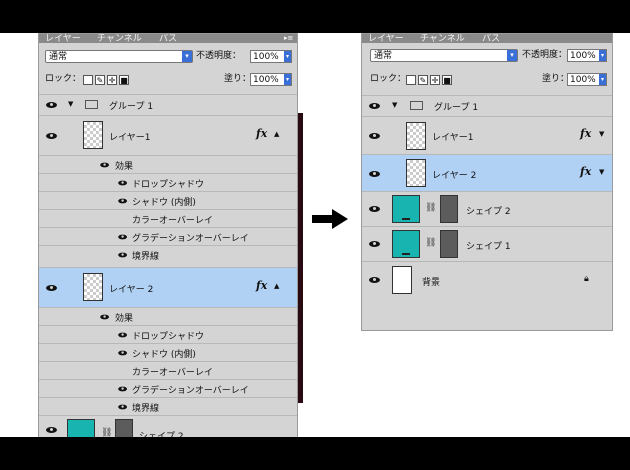 The height and width of the screenshot is (470, 630). Describe the element at coordinates (487, 135) in the screenshot. I see `layer-row-layer1: レイヤー1 fx ▼` at that location.